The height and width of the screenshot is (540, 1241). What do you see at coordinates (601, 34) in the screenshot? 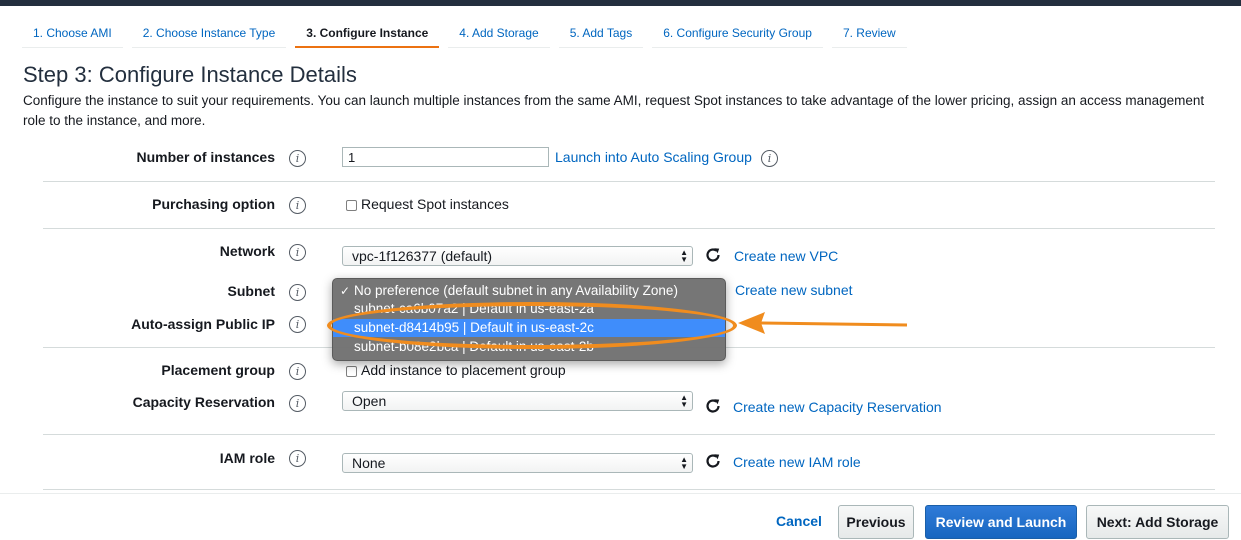
I see `tab-add-tags: 5. Add Tags` at bounding box center [601, 34].